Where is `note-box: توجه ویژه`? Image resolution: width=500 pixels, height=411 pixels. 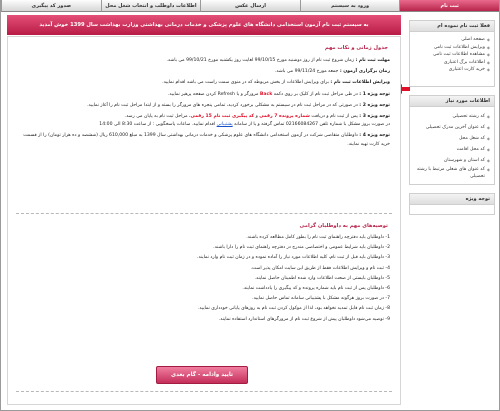
note-box: توجه ویژه is located at coordinates (452, 203).